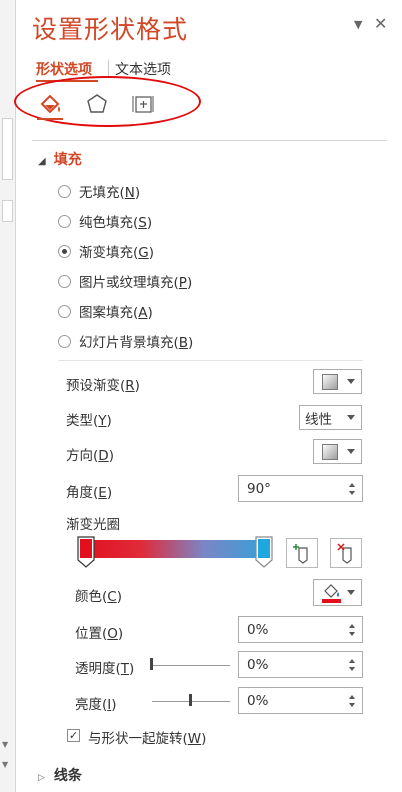 The height and width of the screenshot is (792, 402). What do you see at coordinates (73, 735) in the screenshot?
I see `rotate-with-shape-checkbox: ✓` at bounding box center [73, 735].